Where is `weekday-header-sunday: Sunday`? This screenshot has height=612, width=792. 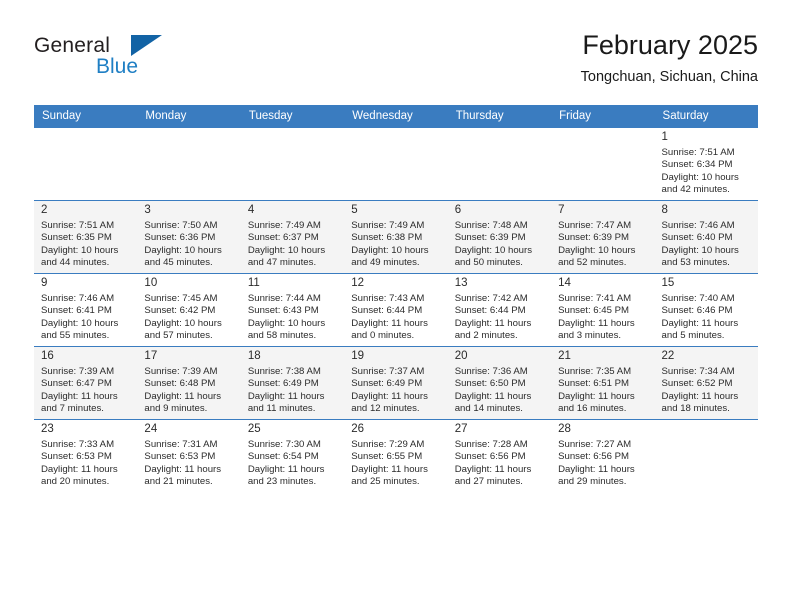 weekday-header-sunday: Sunday is located at coordinates (86, 116).